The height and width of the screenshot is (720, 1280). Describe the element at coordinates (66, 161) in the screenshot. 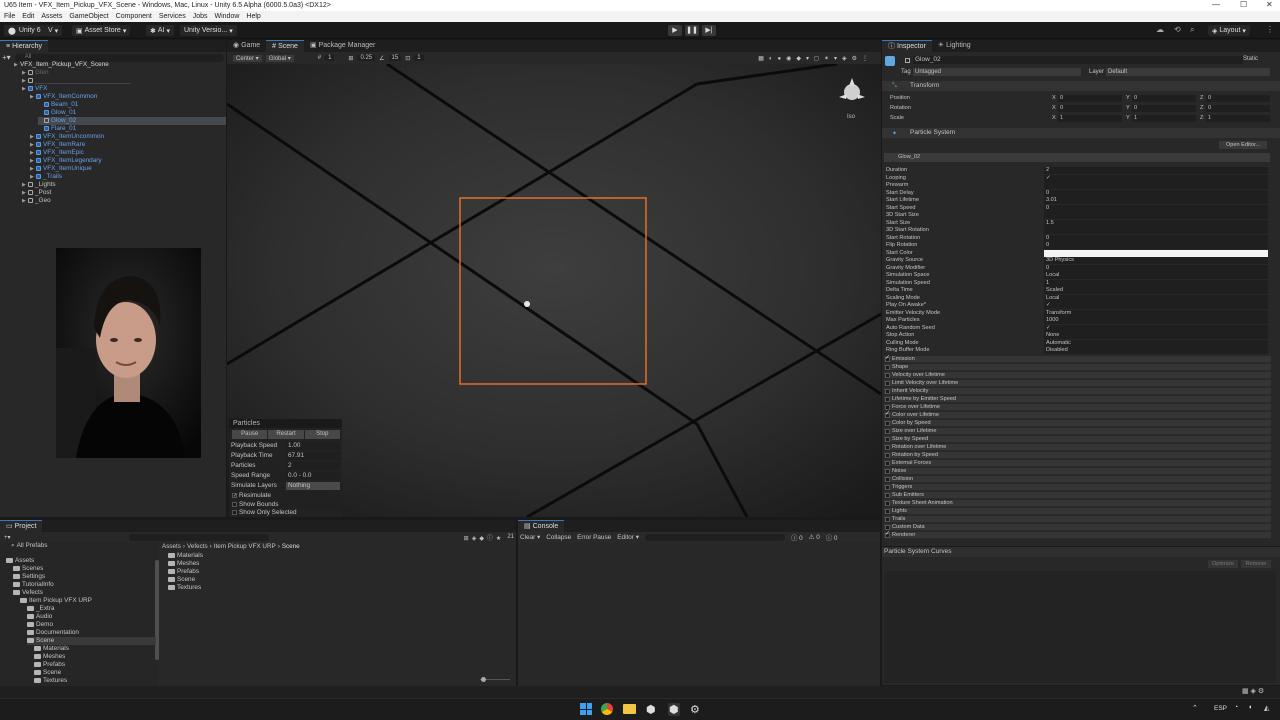

I see `hierarchy-item: ▶ VFX_ItemLegendary` at that location.